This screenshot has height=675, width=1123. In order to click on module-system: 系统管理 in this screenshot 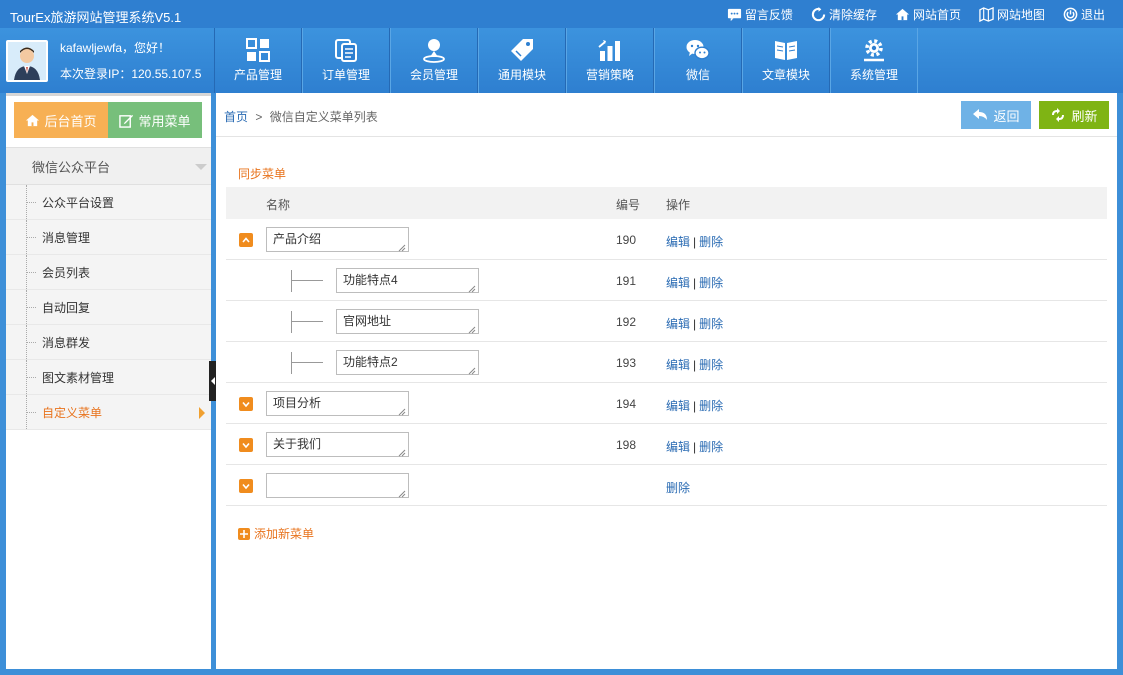, I will do `click(874, 60)`.